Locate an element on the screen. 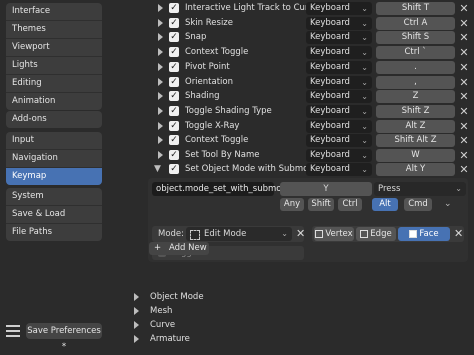 Image resolution: width=474 pixels, height=355 pixels. select-edge-button: Edge is located at coordinates (376, 234).